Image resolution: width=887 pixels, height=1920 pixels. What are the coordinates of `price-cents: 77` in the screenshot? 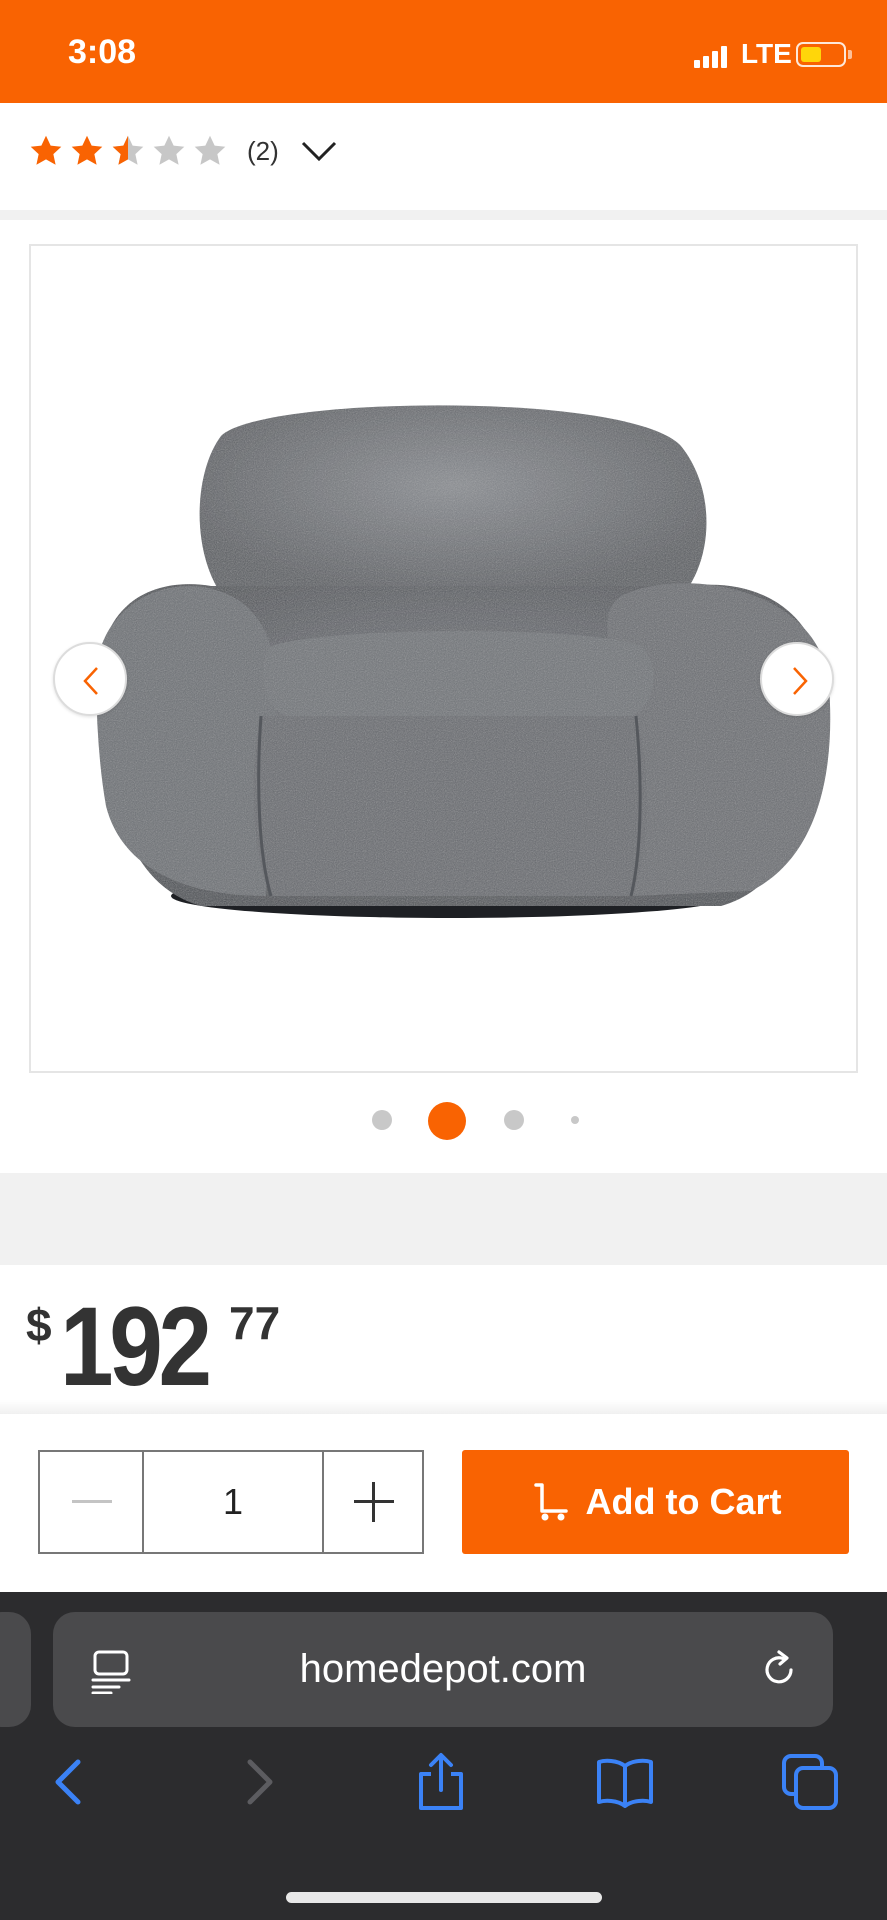 It's located at (255, 1323).